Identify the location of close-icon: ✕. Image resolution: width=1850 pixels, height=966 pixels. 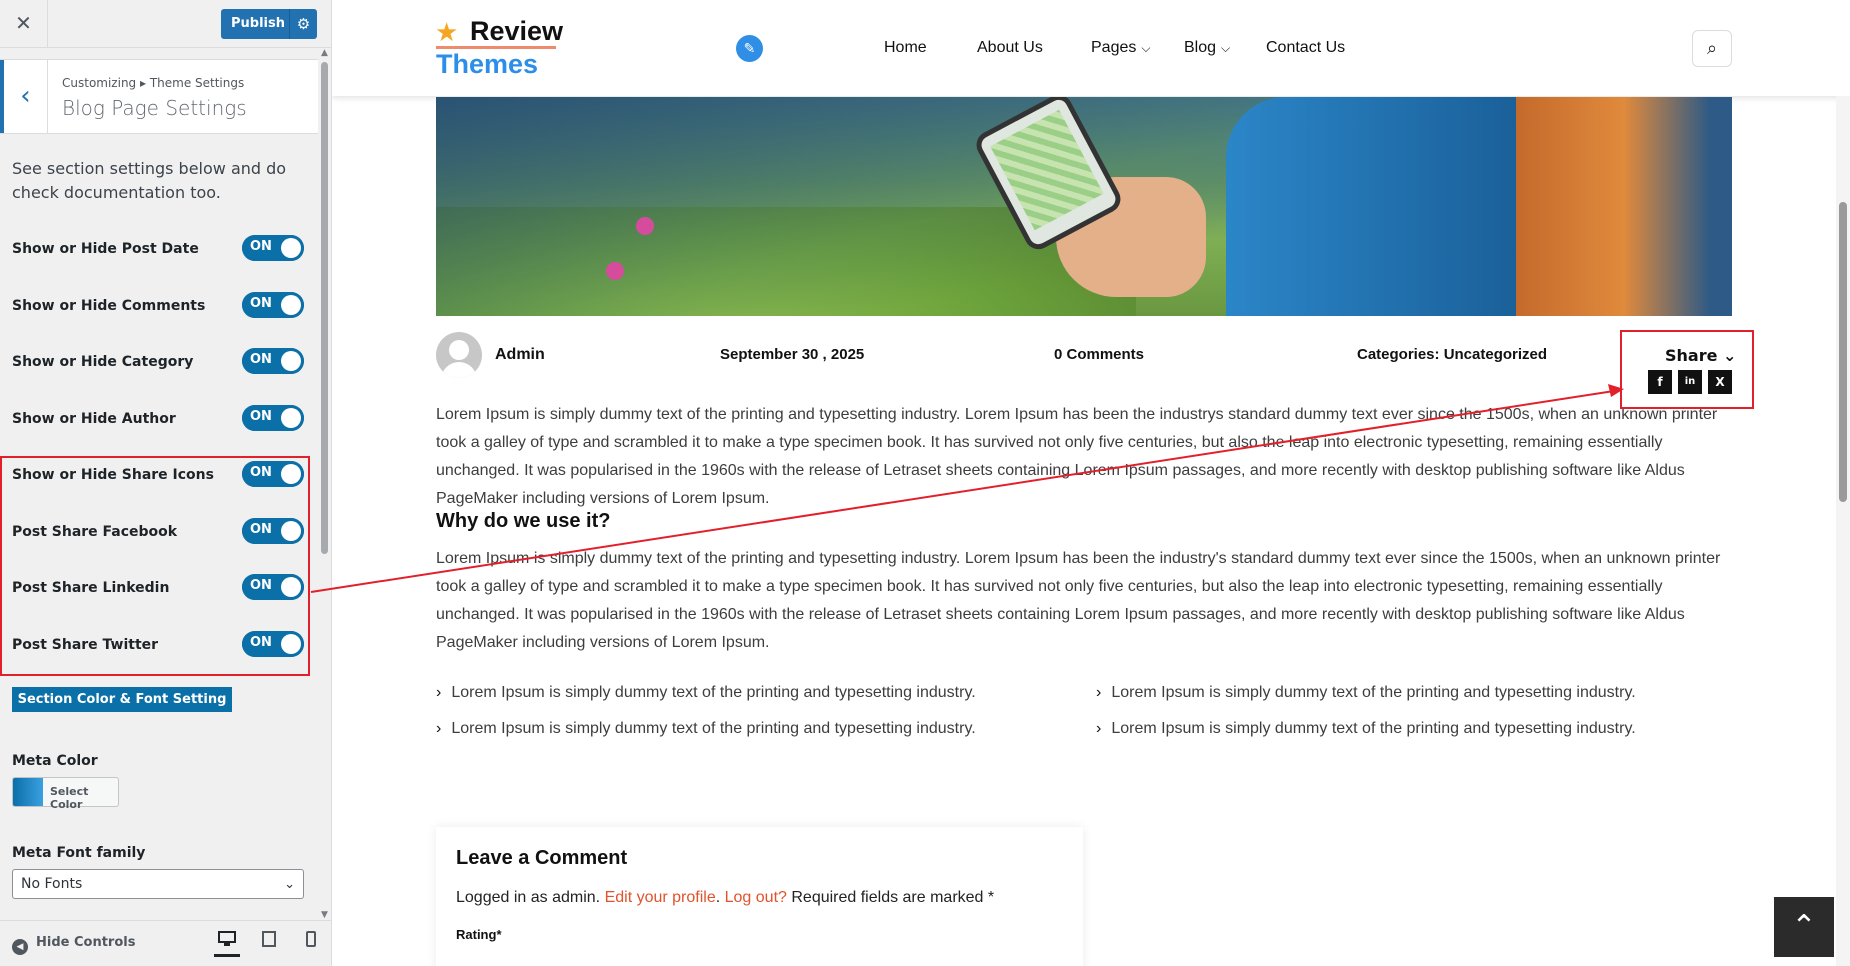
(24, 23).